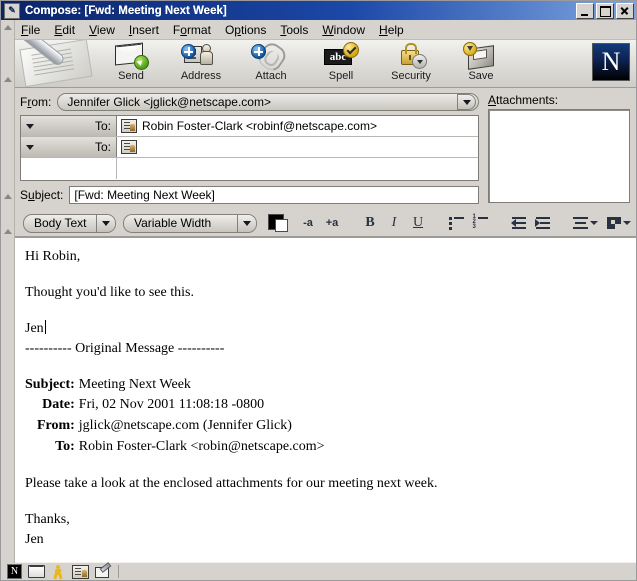 The image size is (637, 581). Describe the element at coordinates (332, 223) in the screenshot. I see `increase-font-size-button: +a` at that location.